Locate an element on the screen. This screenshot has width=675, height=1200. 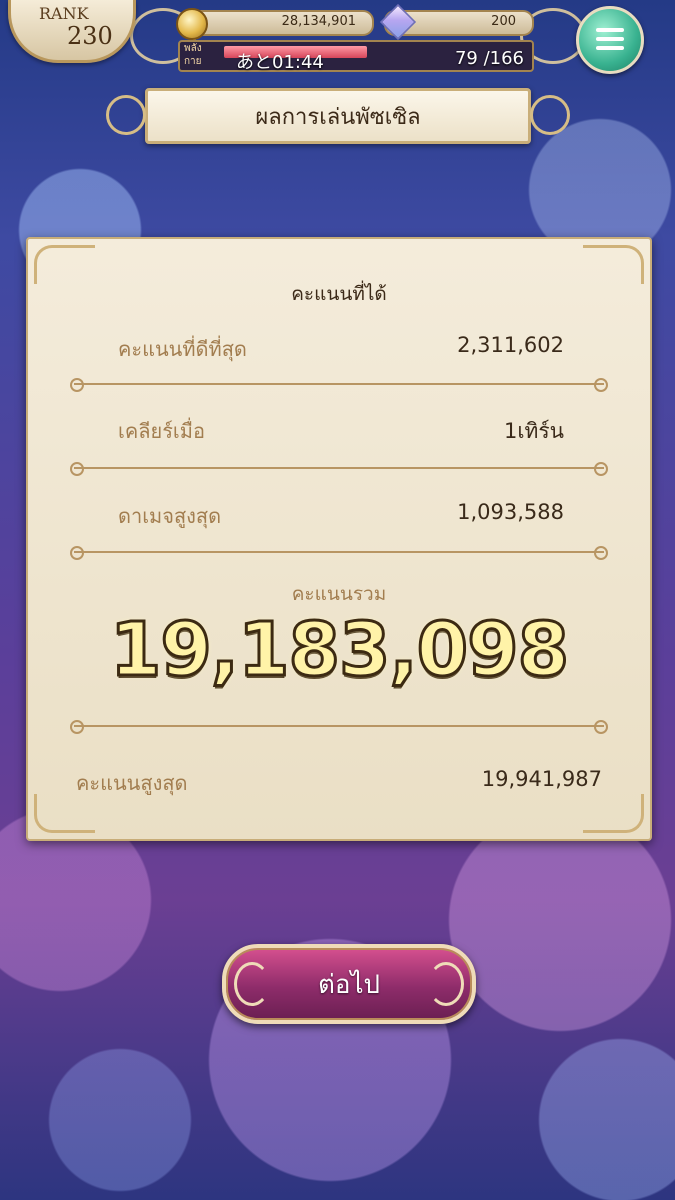
rank-badge: RANK 230 is located at coordinates (72, 31).